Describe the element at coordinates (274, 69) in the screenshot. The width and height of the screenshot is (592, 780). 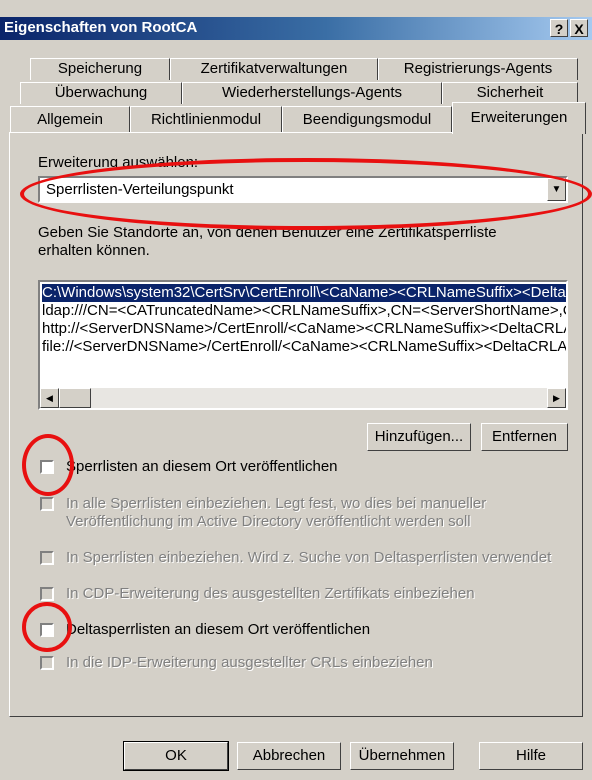
I see `tab-zertifikatverwaltungen: Zertifikatverwaltungen` at that location.